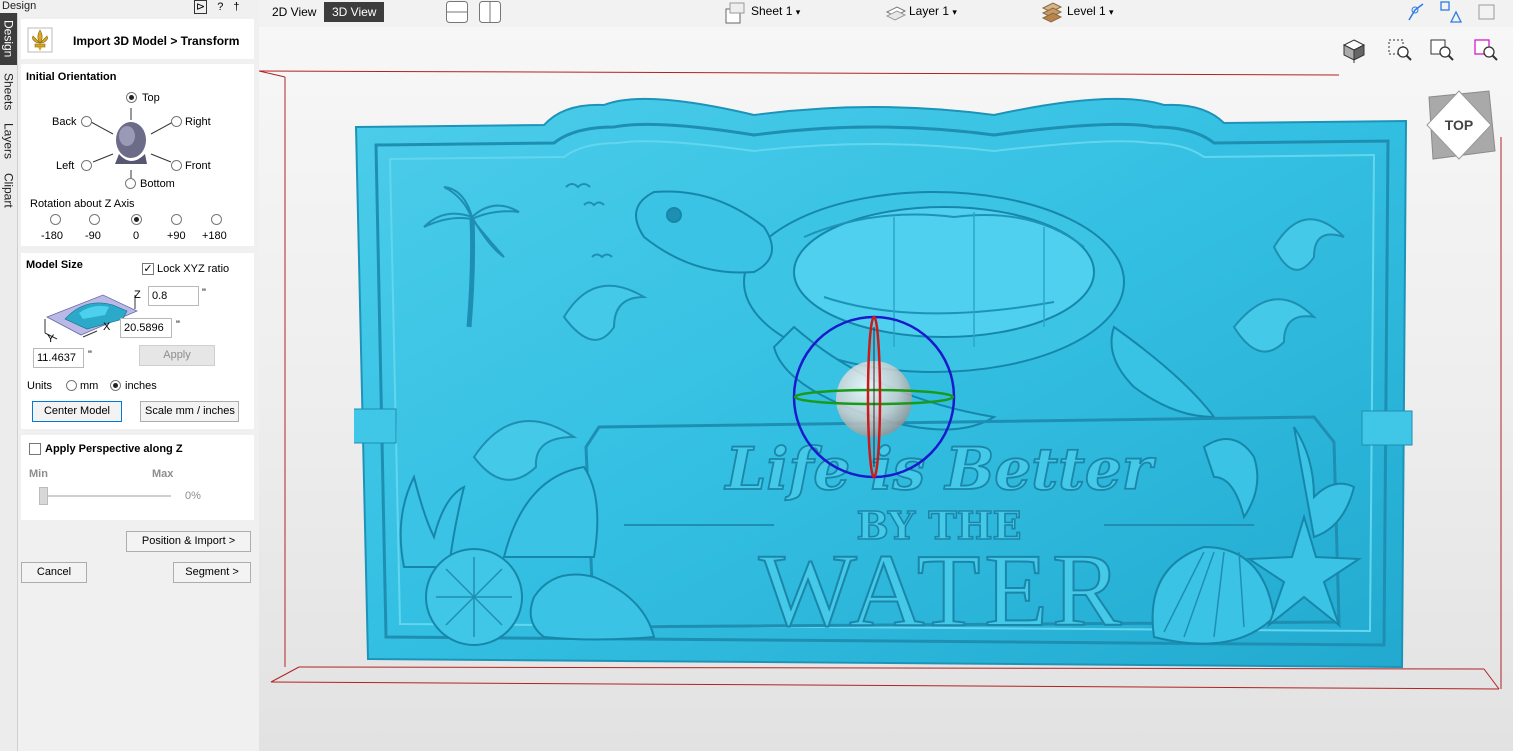 Image resolution: width=1513 pixels, height=751 pixels. What do you see at coordinates (8, 190) in the screenshot?
I see `tab-clipart: Clipart` at bounding box center [8, 190].